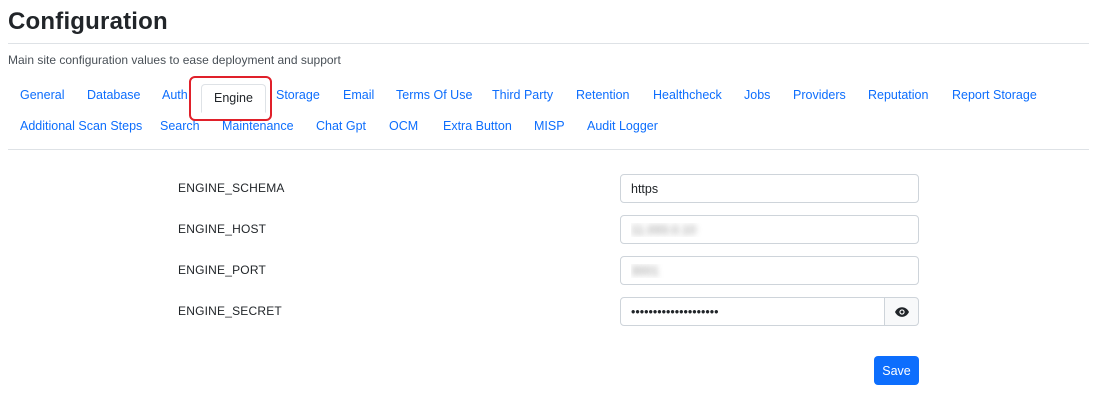  Describe the element at coordinates (81, 126) in the screenshot. I see `tab-additional-scan-steps: Additional Scan Steps` at that location.